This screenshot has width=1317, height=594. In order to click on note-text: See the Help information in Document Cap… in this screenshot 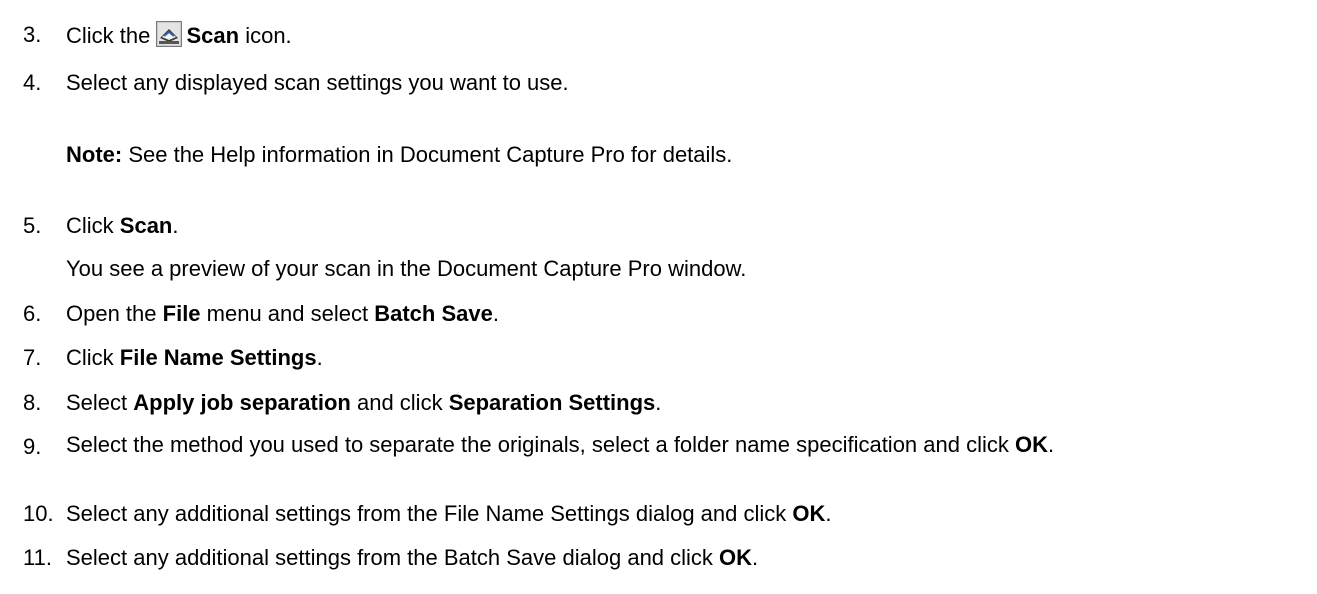, I will do `click(427, 154)`.